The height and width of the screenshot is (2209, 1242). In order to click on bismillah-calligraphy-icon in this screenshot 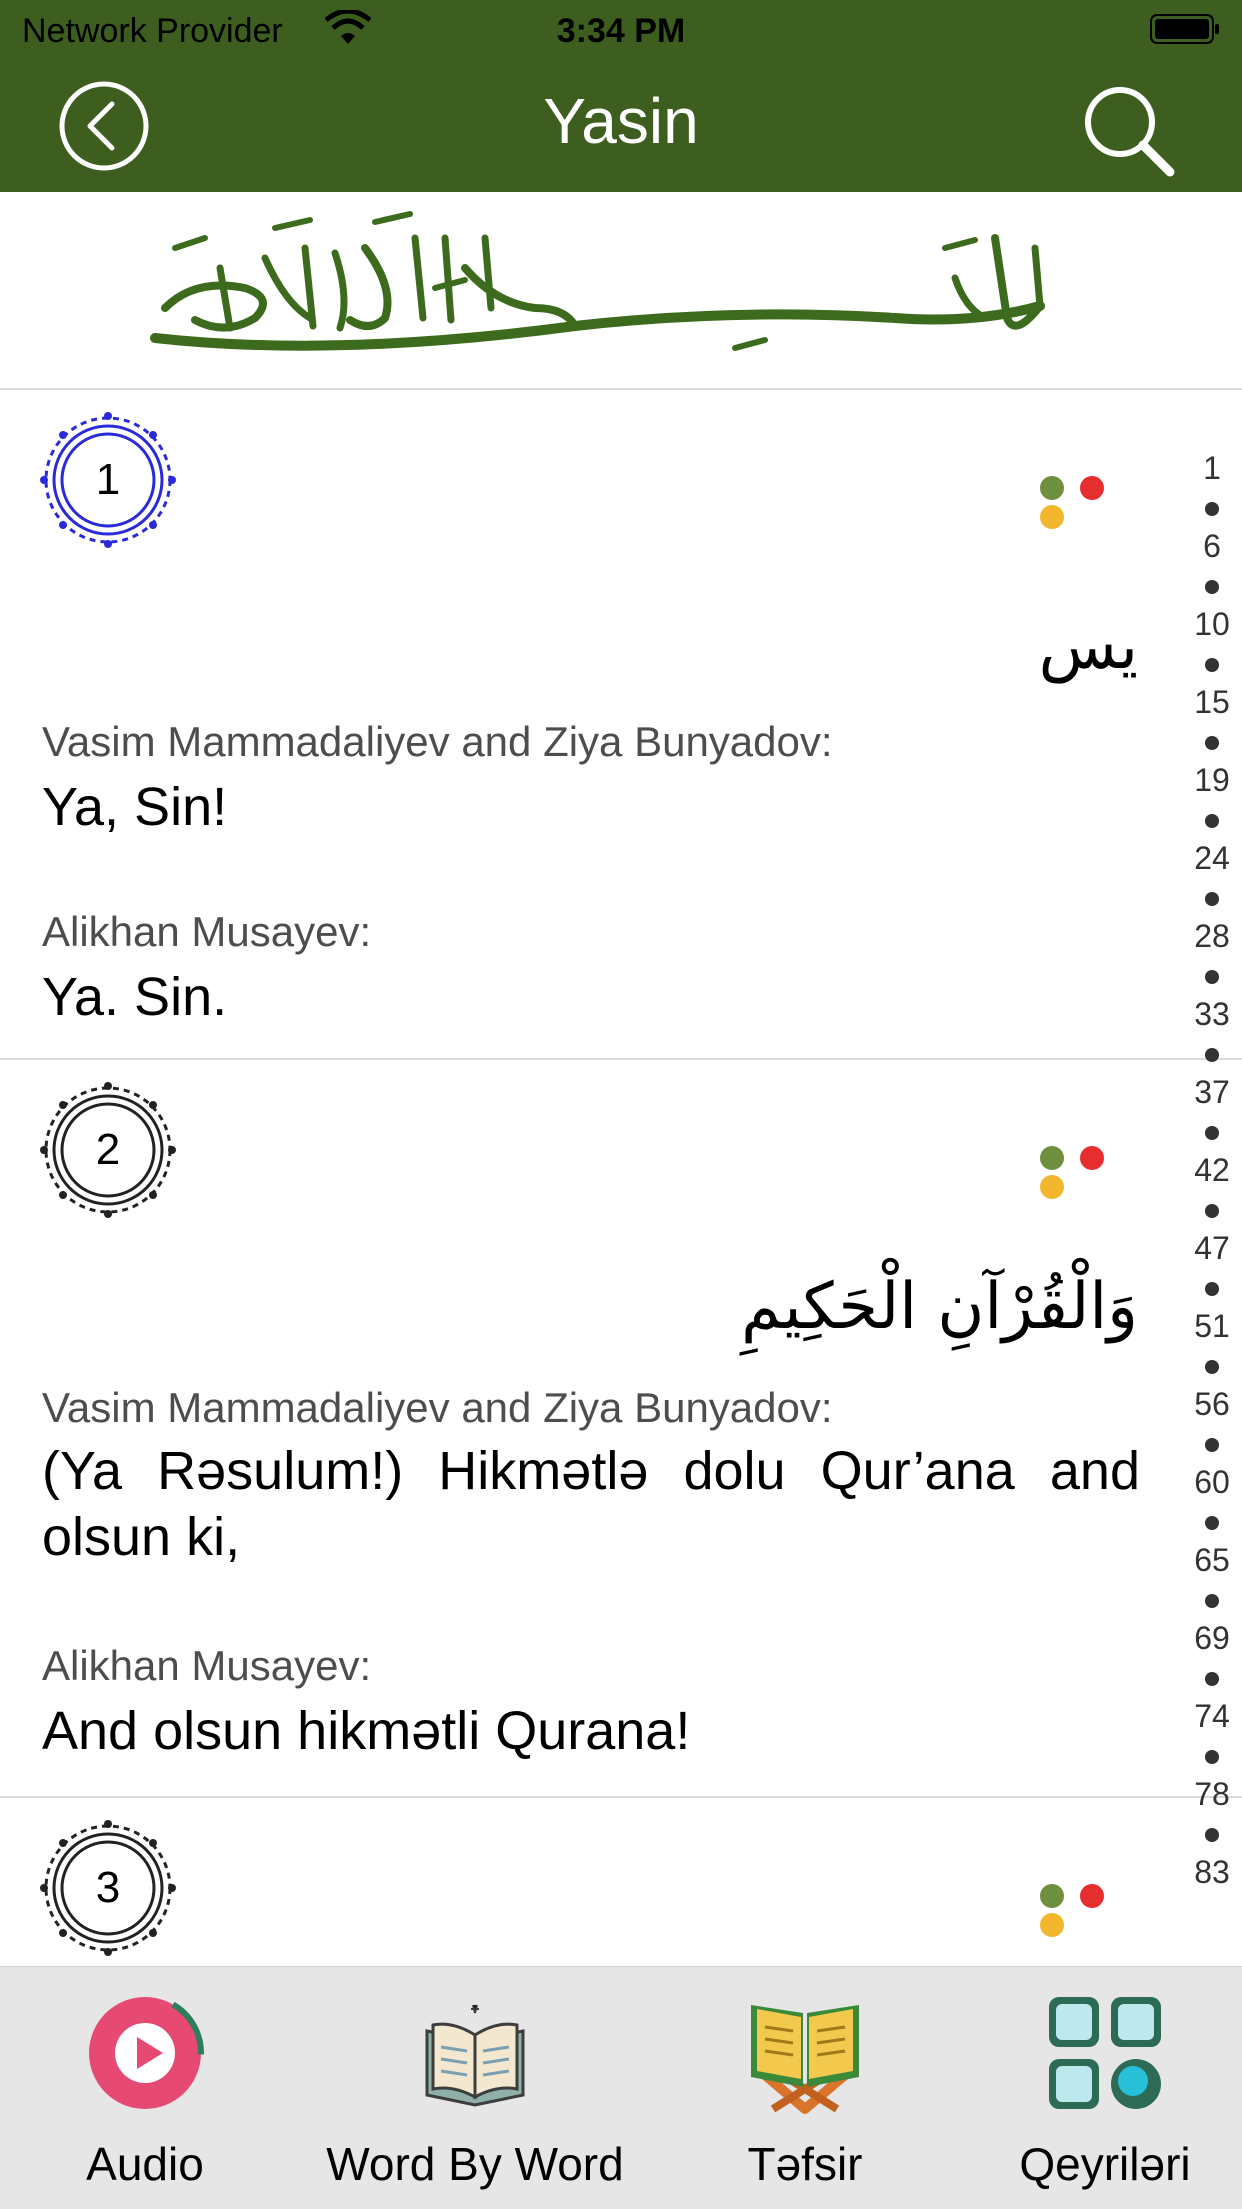, I will do `click(597, 281)`.